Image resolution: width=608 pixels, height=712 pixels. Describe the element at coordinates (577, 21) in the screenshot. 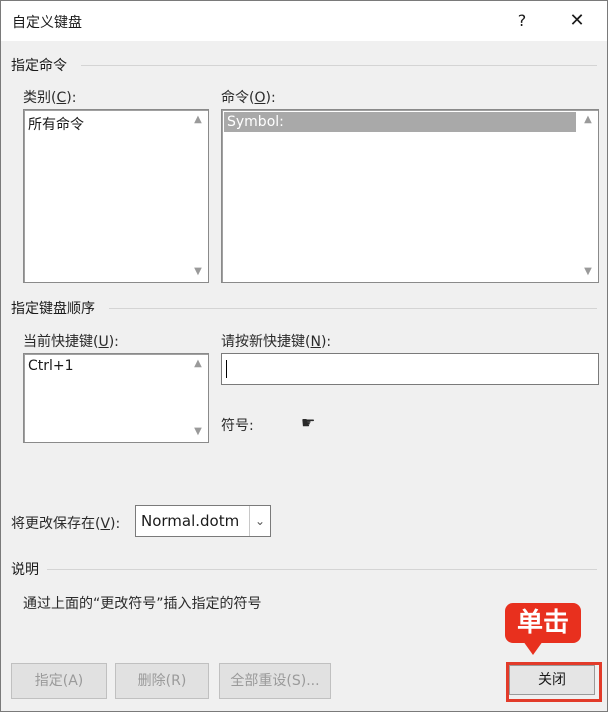

I see `close-icon: ✕` at that location.